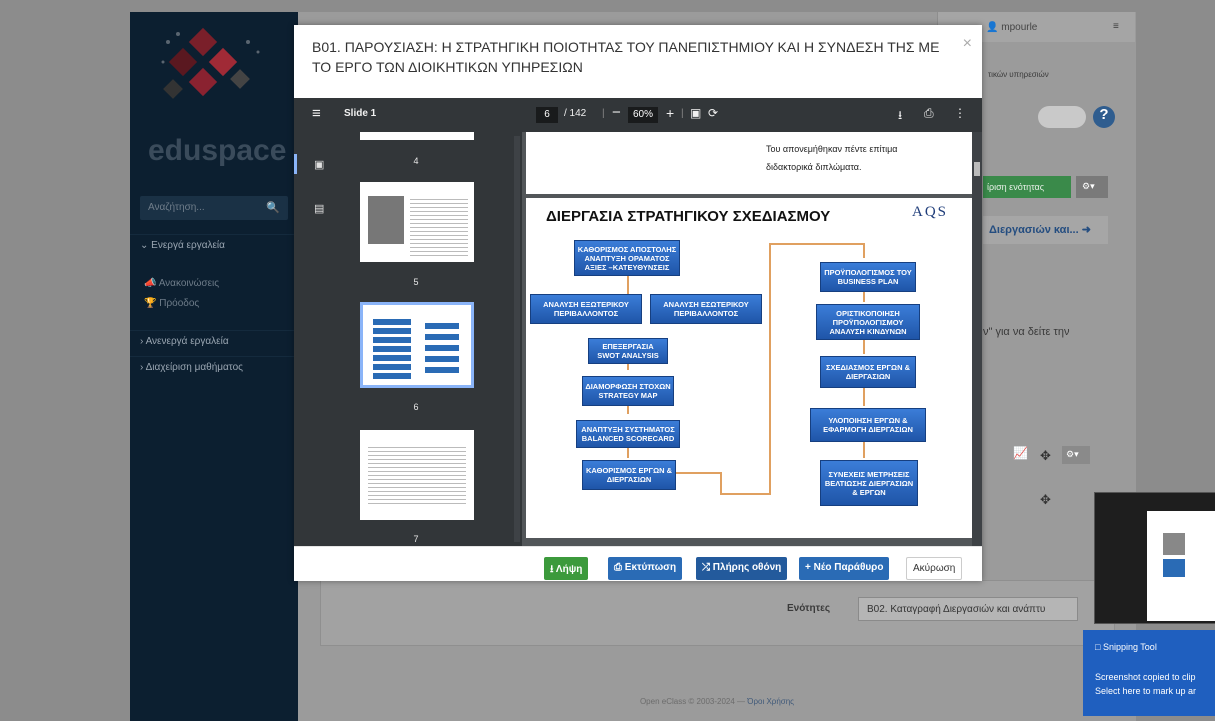 This screenshot has width=1215, height=721. What do you see at coordinates (1045, 456) in the screenshot?
I see `move-icon: ✥` at bounding box center [1045, 456].